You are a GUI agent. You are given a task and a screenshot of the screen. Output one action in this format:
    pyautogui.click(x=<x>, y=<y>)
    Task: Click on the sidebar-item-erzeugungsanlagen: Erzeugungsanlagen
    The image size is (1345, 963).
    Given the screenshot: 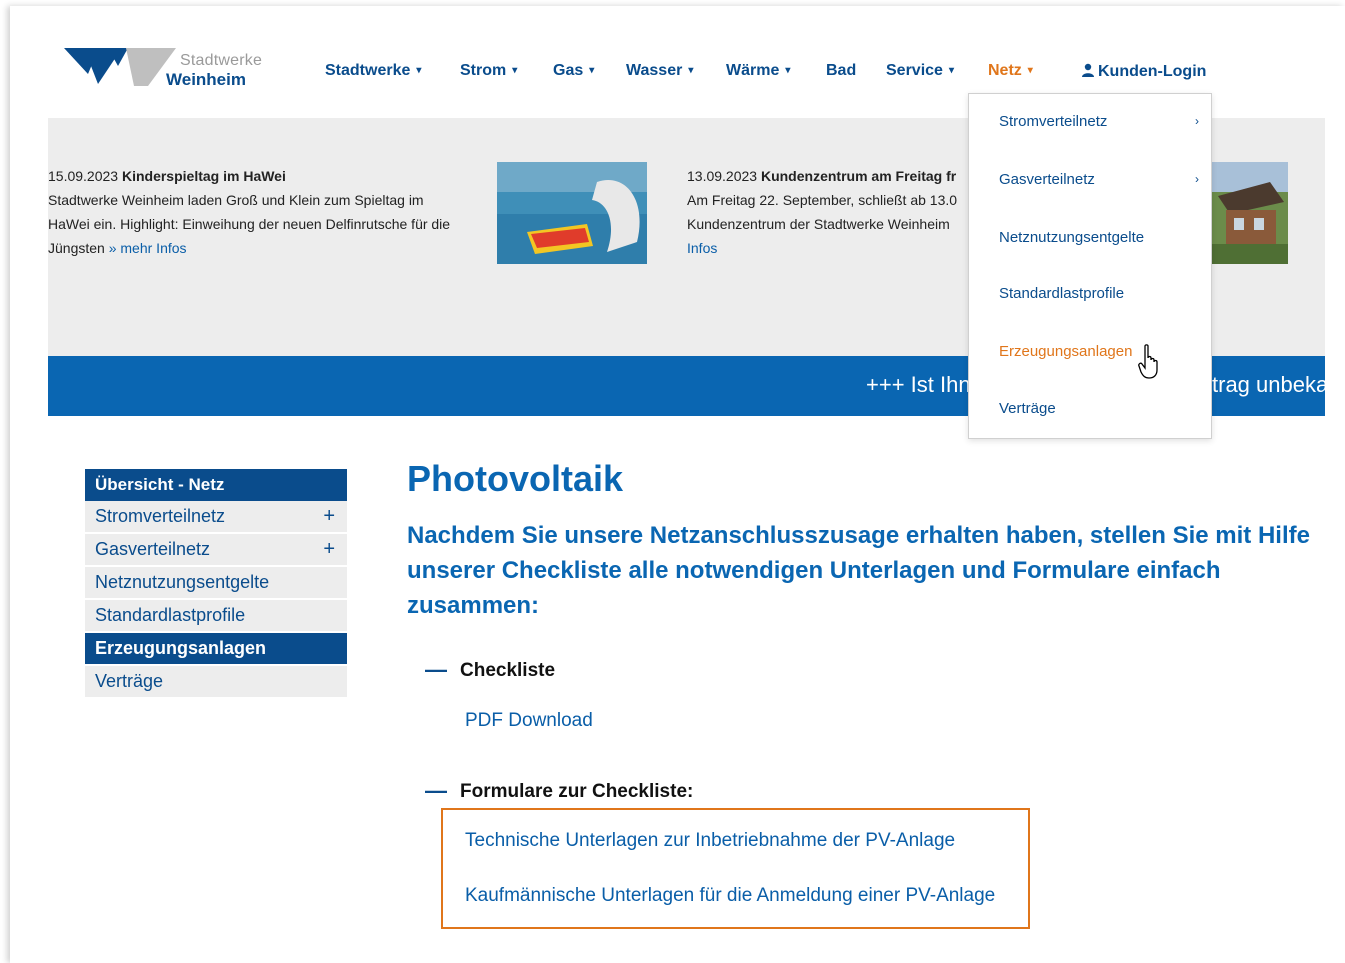 What is the action you would take?
    pyautogui.click(x=216, y=649)
    